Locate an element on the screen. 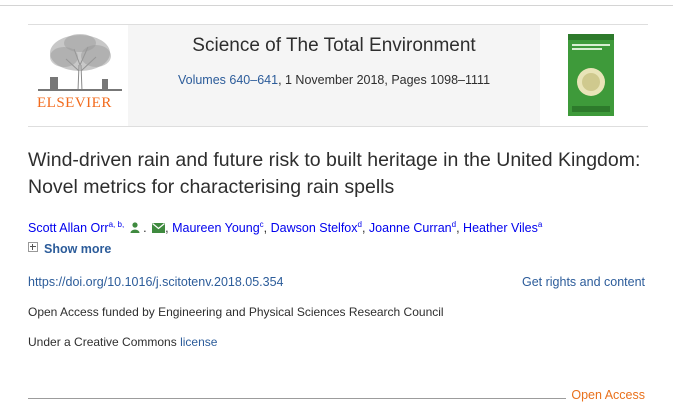  rights-link: Get rights and content is located at coordinates (583, 282).